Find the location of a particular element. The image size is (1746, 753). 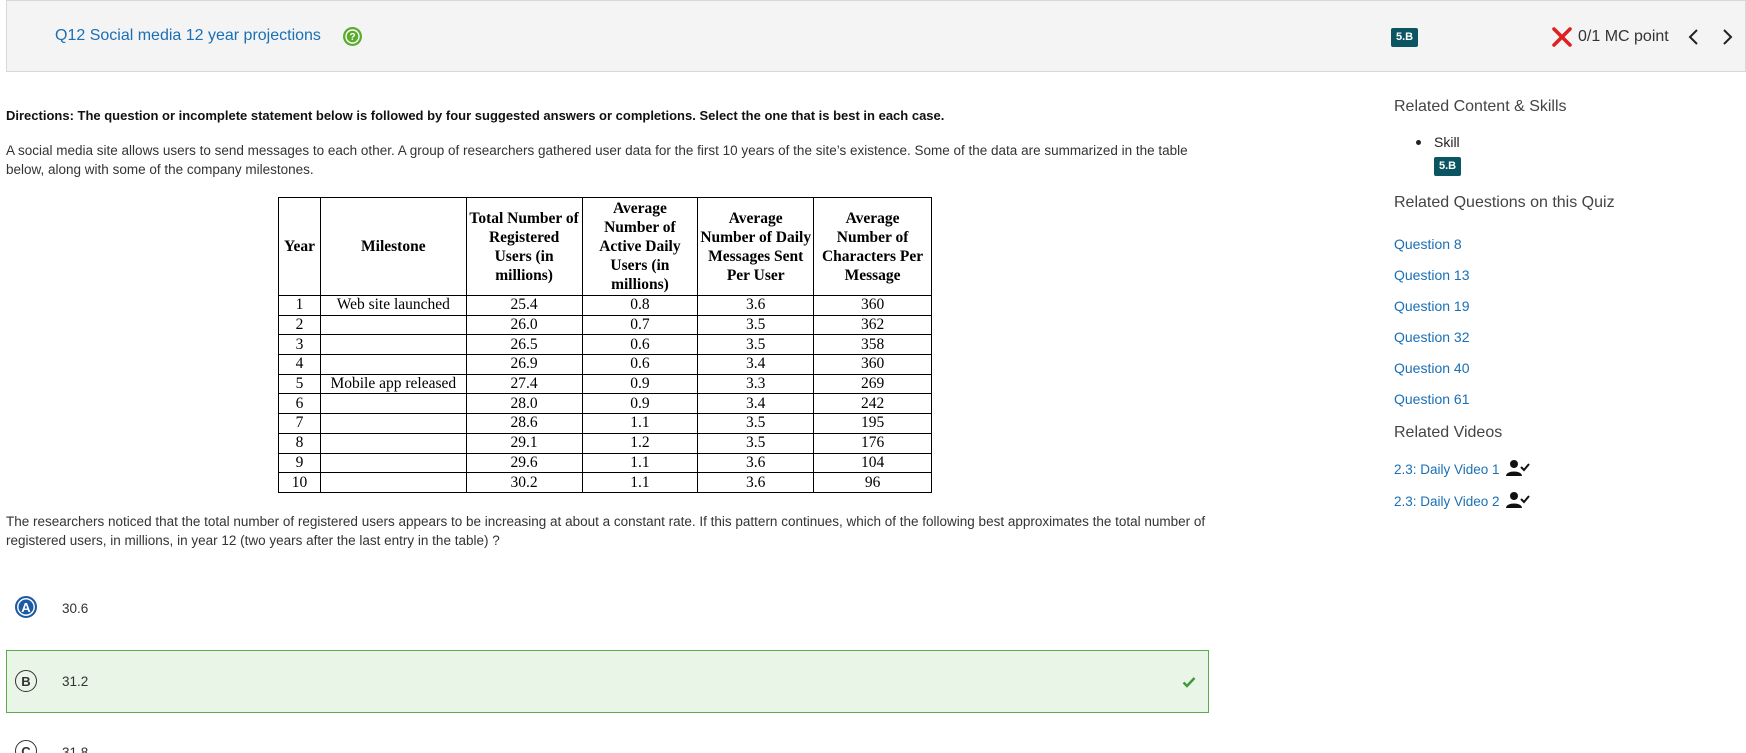

table-row: 8 29.1 1.2 3.5 176 is located at coordinates (605, 443).